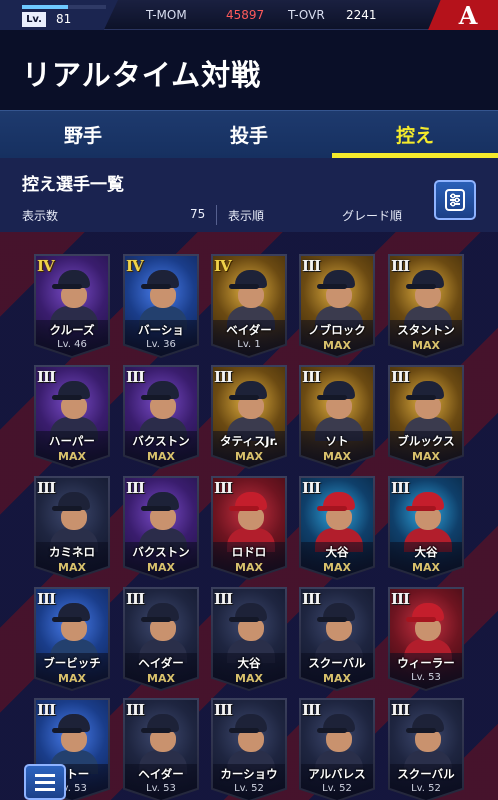 This screenshot has height=800, width=498. What do you see at coordinates (337, 639) in the screenshot?
I see `player-card: スクーバル MAX III` at bounding box center [337, 639].